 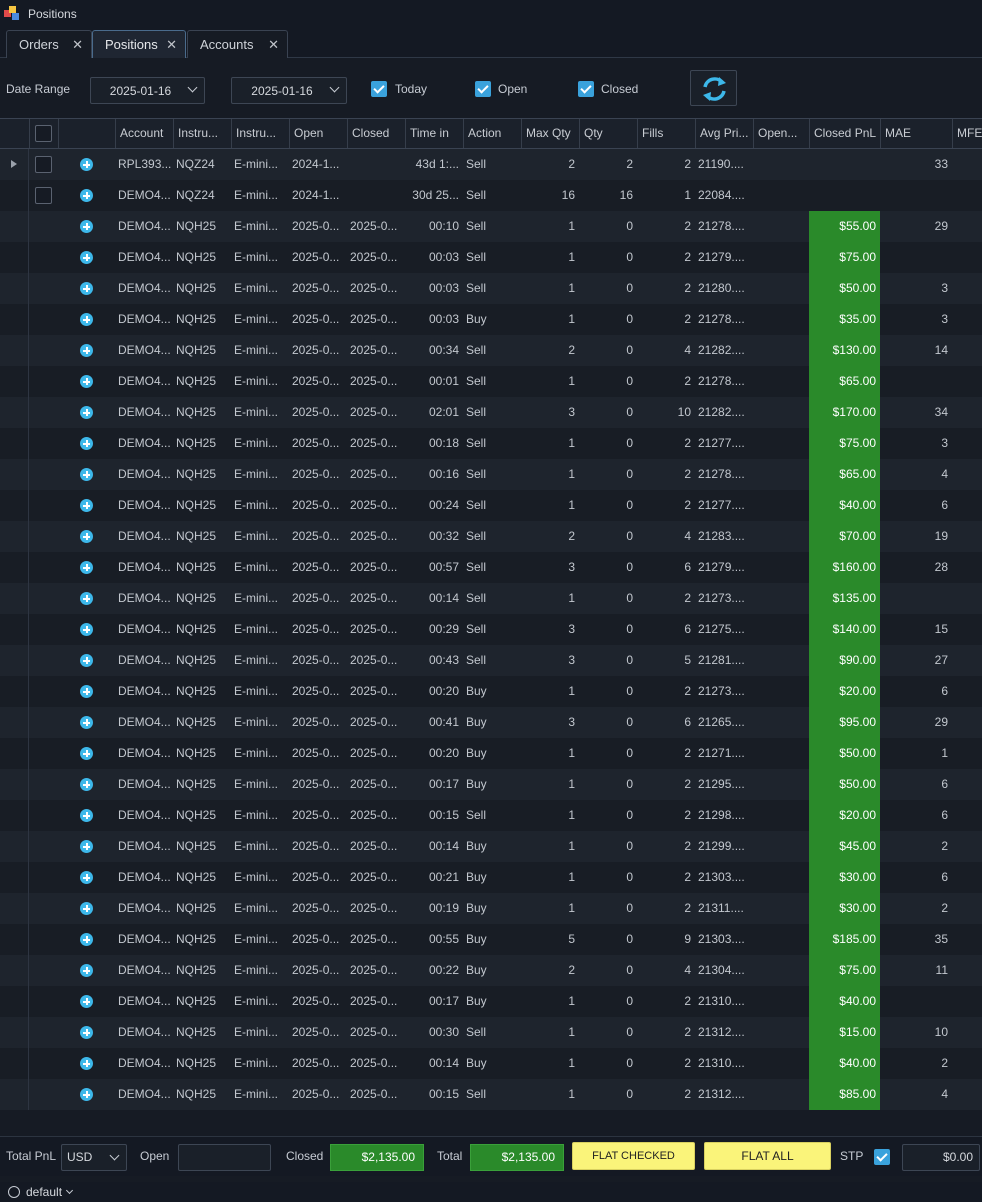 I want to click on closed-checkbox, so click(x=586, y=89).